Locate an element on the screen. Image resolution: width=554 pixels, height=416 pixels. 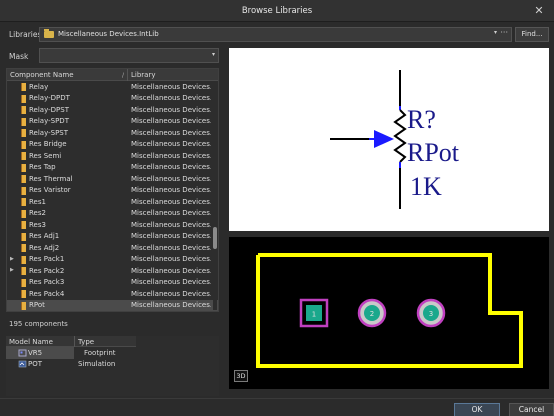
component-name: Res Adj2 is located at coordinates (44, 247).